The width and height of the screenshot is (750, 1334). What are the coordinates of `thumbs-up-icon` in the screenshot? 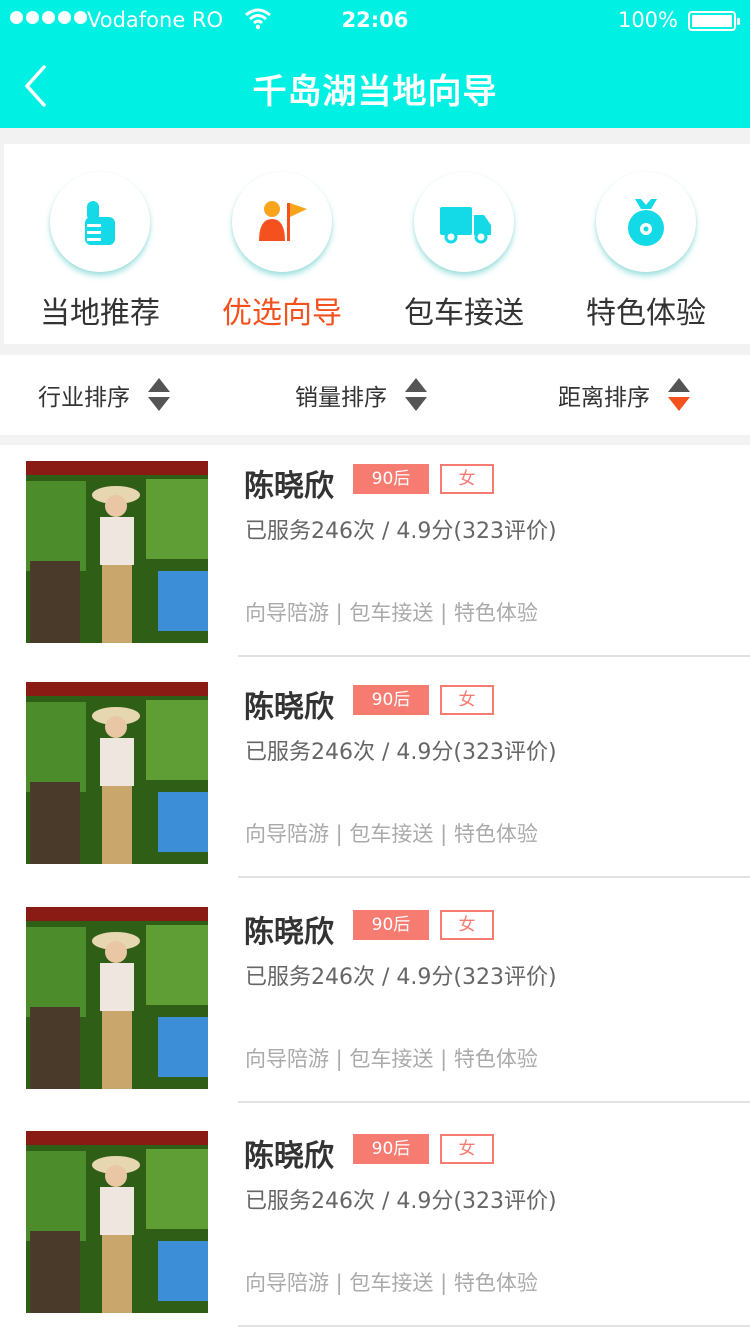 It's located at (100, 223).